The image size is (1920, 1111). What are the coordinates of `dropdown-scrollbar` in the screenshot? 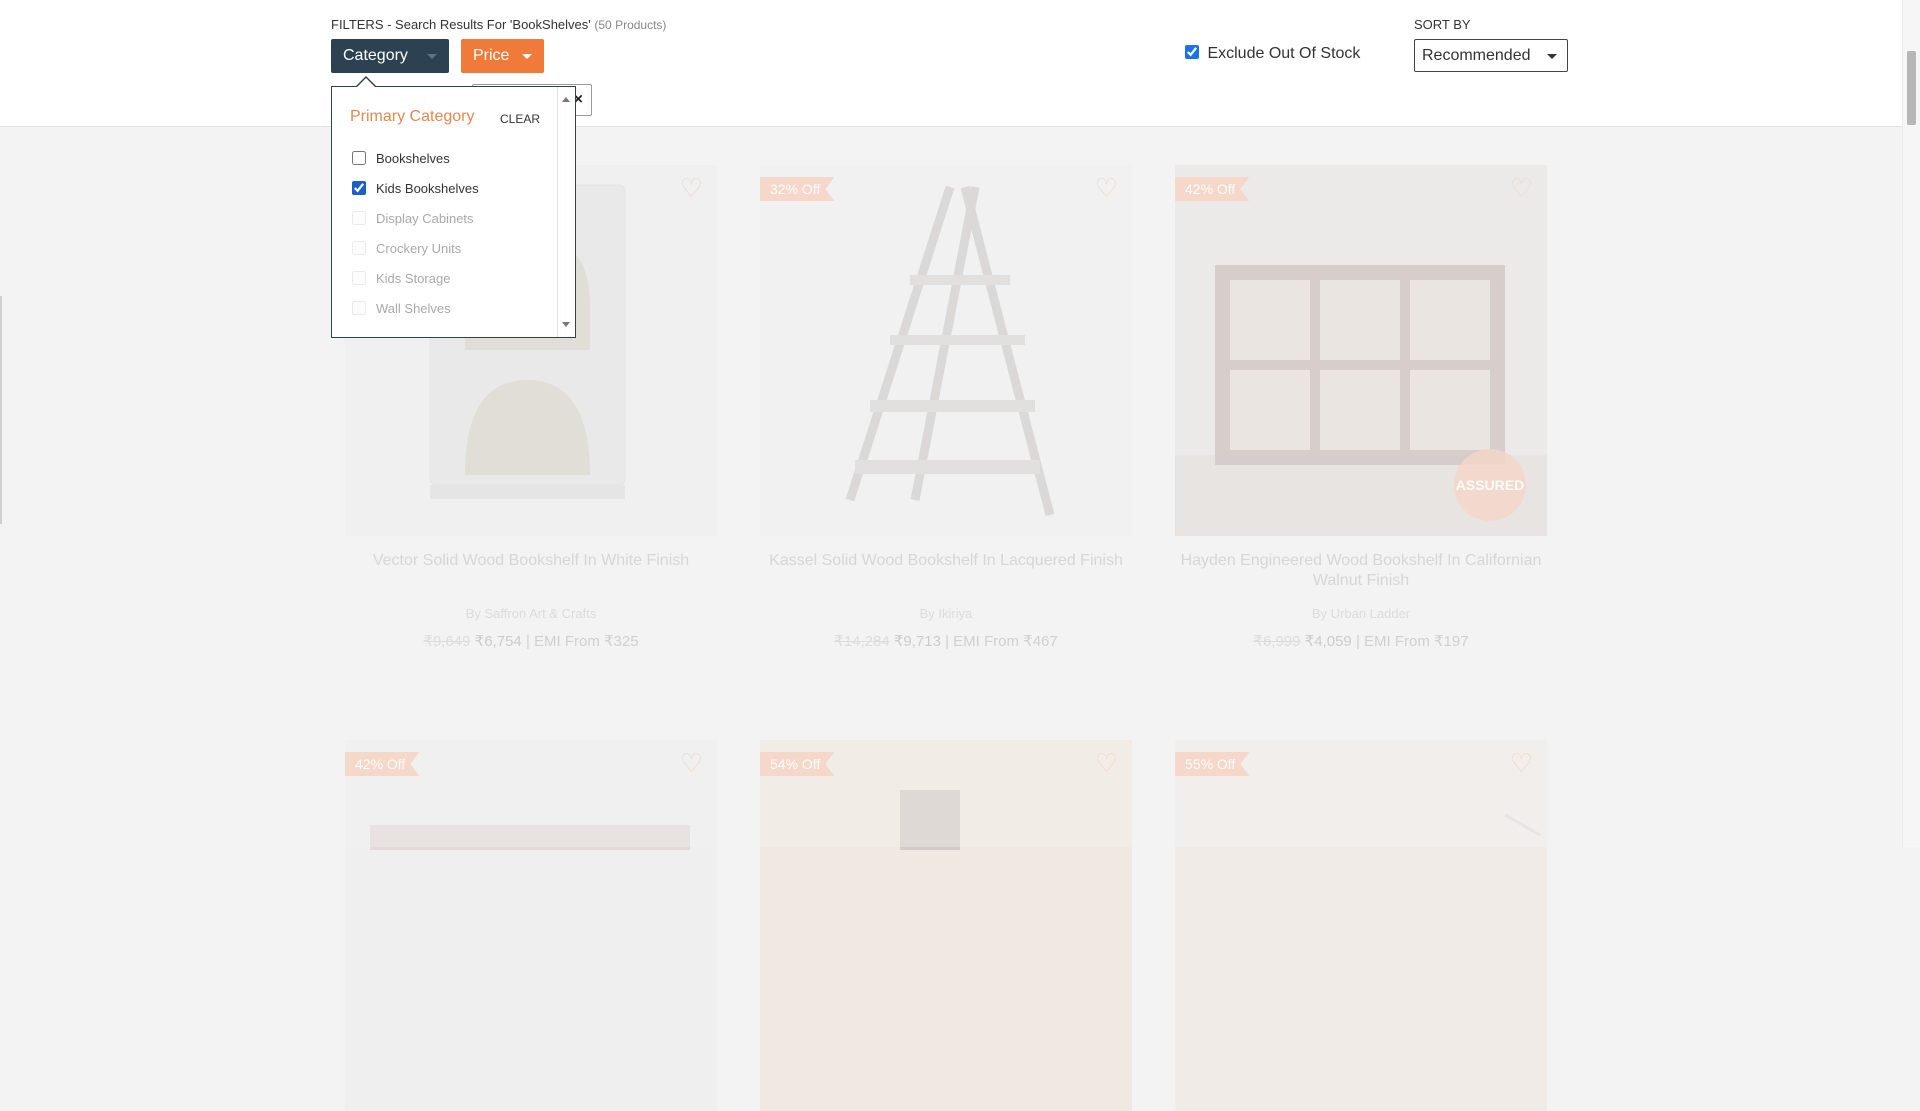 It's located at (566, 212).